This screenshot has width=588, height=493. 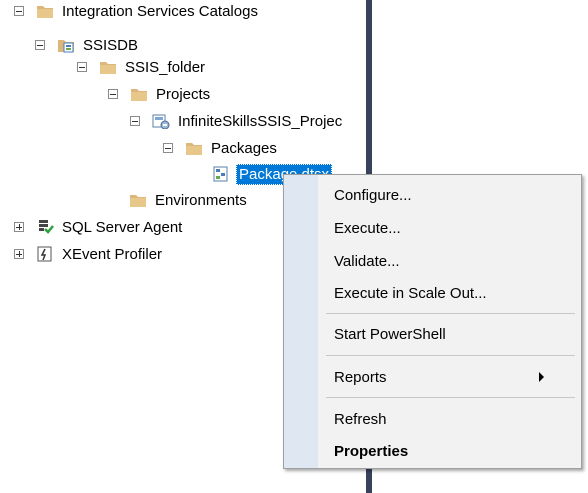 What do you see at coordinates (221, 174) in the screenshot?
I see `ssis-package-icon` at bounding box center [221, 174].